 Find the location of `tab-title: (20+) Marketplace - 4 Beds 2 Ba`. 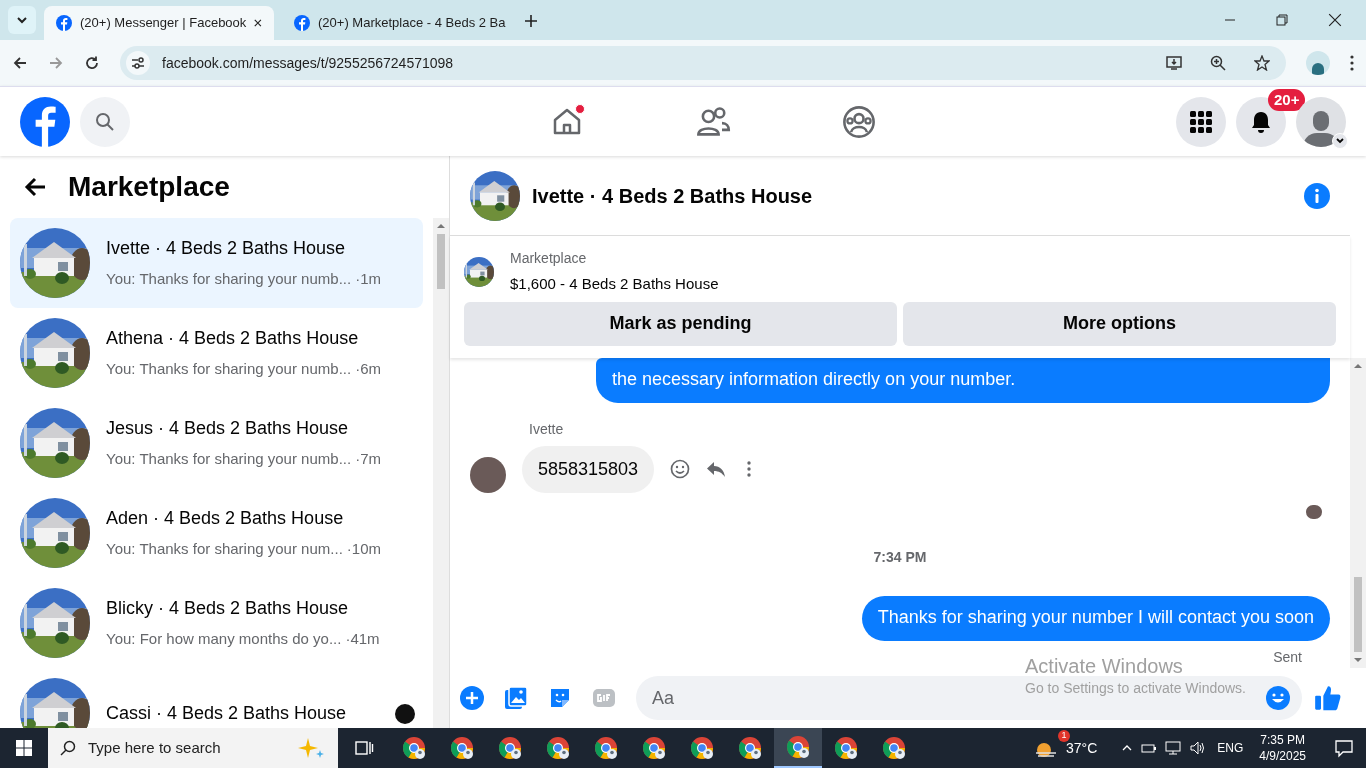

tab-title: (20+) Marketplace - 4 Beds 2 Ba is located at coordinates (412, 23).